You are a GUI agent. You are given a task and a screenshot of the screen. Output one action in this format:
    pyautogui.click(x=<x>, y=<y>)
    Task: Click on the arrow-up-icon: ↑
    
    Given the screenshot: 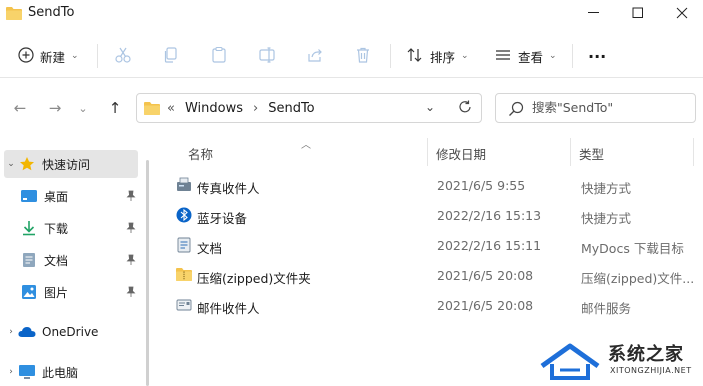 What is the action you would take?
    pyautogui.click(x=115, y=108)
    